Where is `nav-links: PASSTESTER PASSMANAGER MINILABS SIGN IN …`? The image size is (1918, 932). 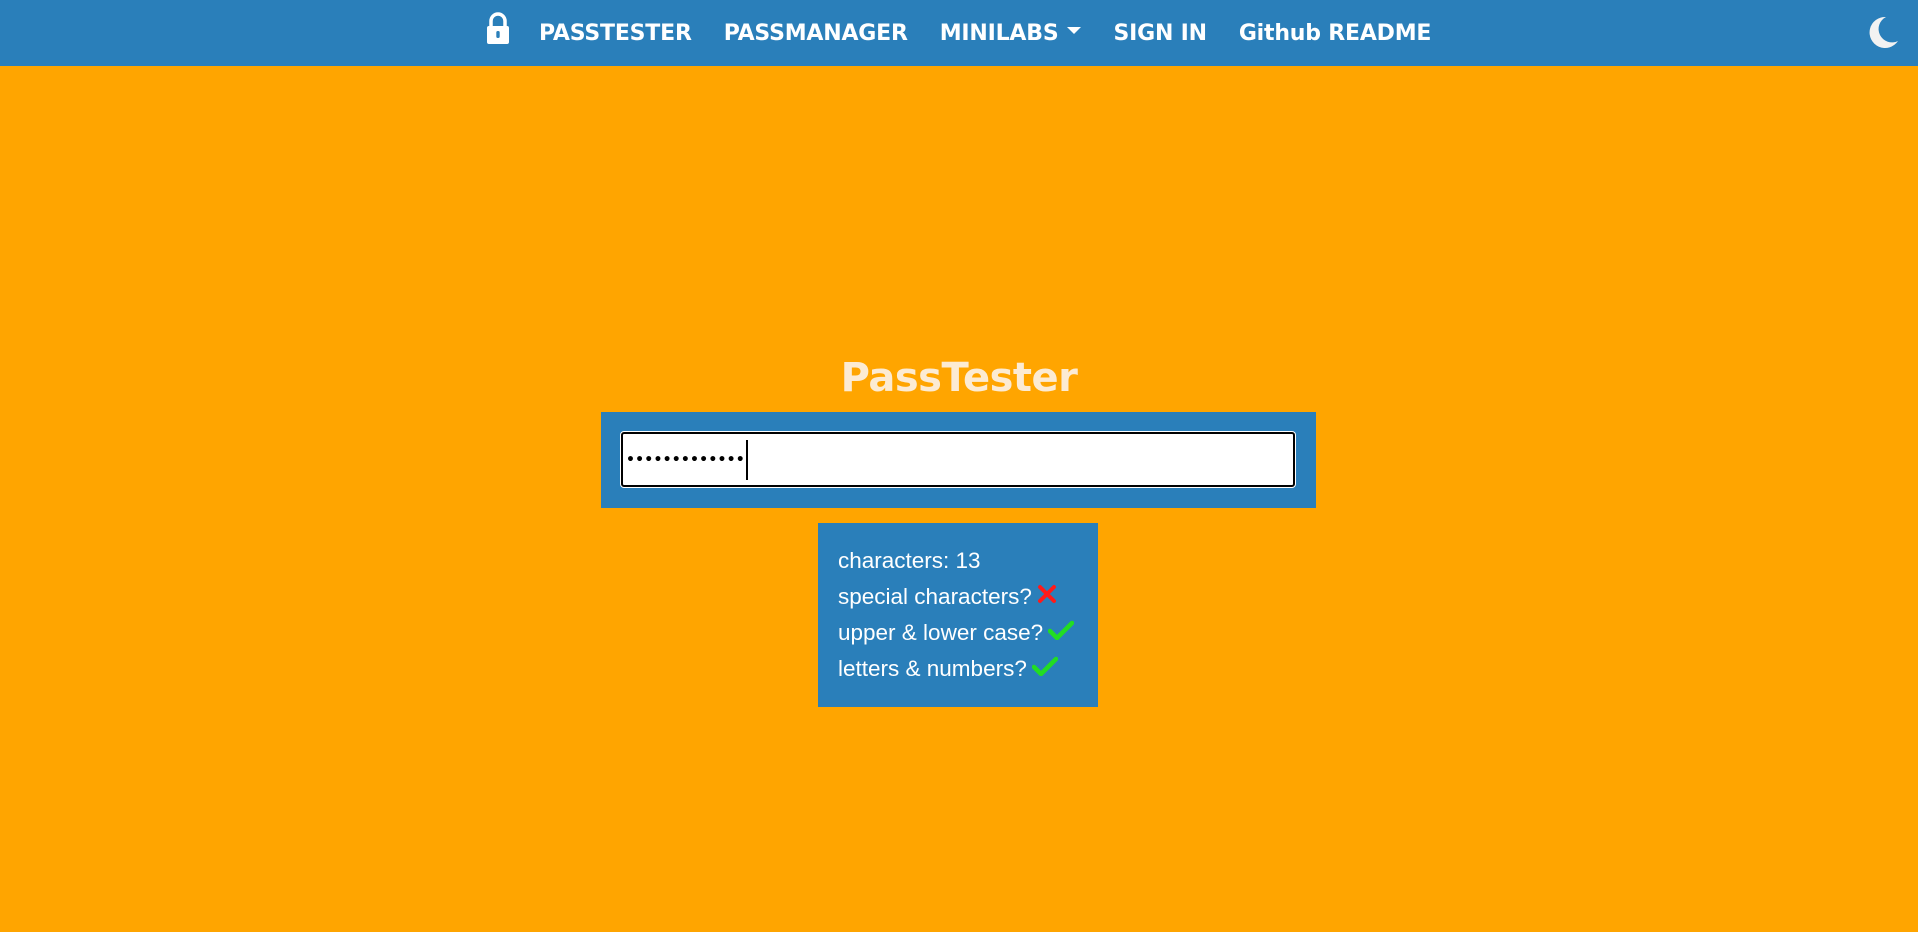 nav-links: PASSTESTER PASSMANAGER MINILABS SIGN IN … is located at coordinates (973, 33).